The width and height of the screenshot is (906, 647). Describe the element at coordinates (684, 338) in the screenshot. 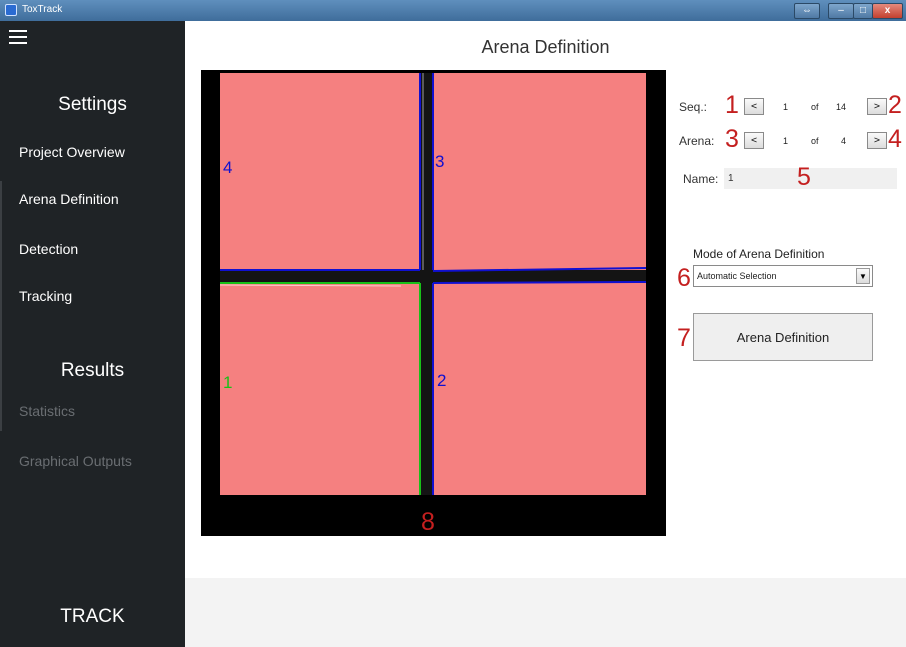

I see `callout-7: 7` at that location.